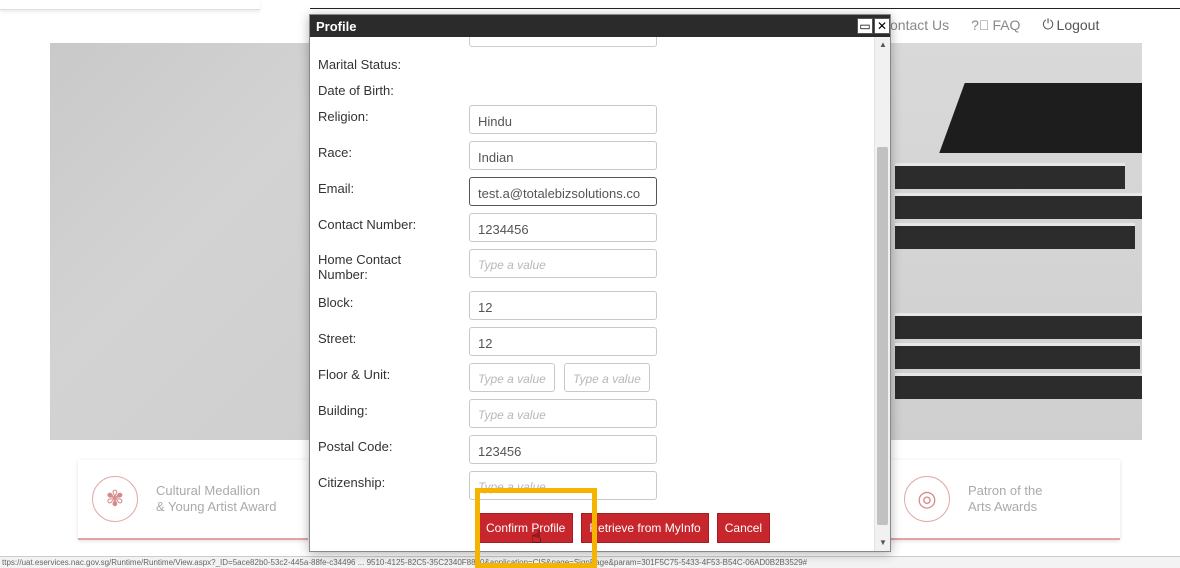  What do you see at coordinates (216, 506) in the screenshot?
I see `award-card-line: & Young Artist Award` at bounding box center [216, 506].